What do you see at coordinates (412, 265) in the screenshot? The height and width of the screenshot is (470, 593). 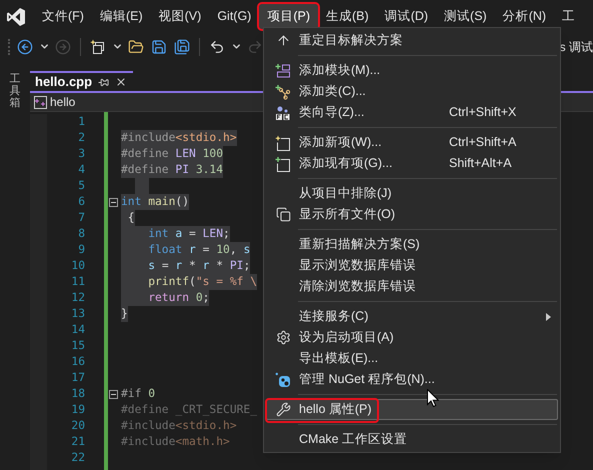 I see `menu-item: 显示浏览数据库错误` at bounding box center [412, 265].